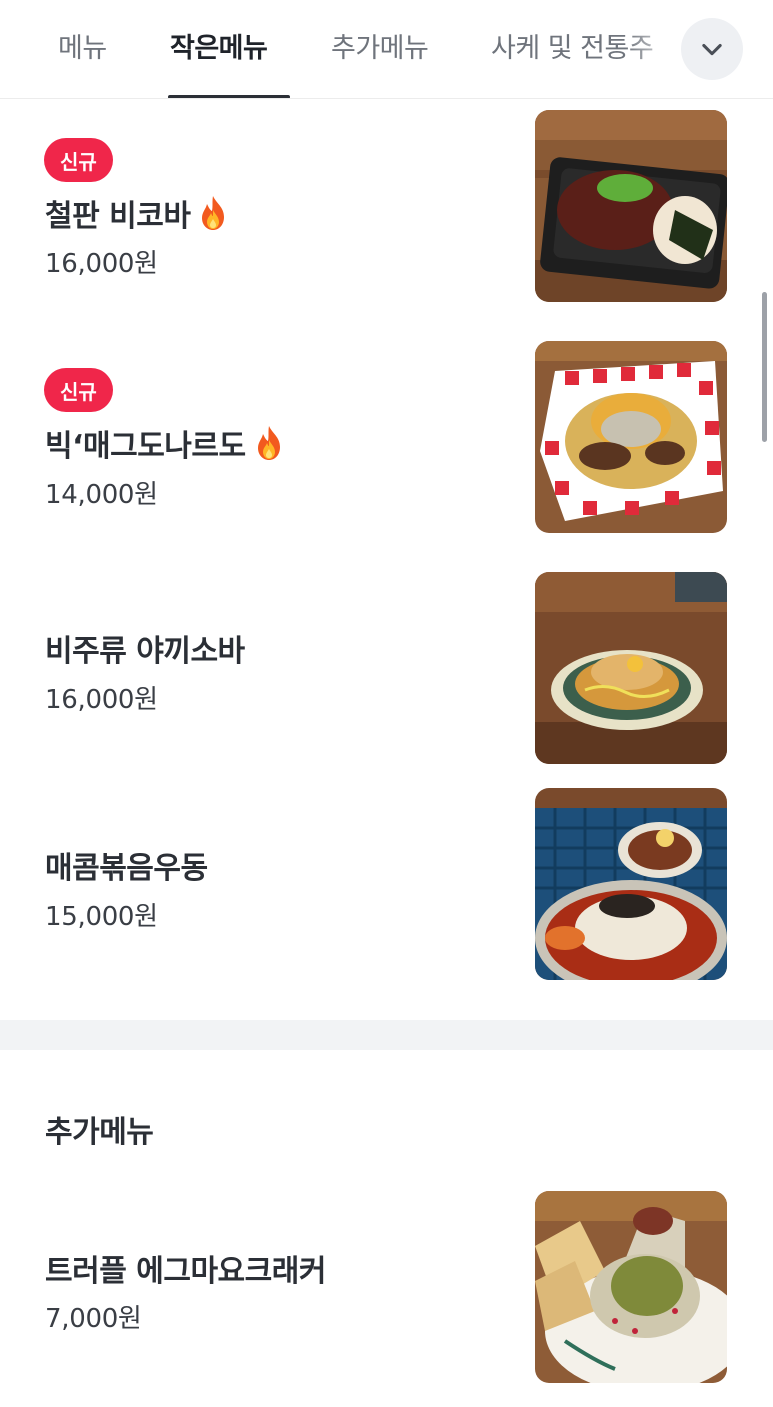 The height and width of the screenshot is (1407, 773). I want to click on menu-item-name-text: 철판 비코바, so click(118, 216).